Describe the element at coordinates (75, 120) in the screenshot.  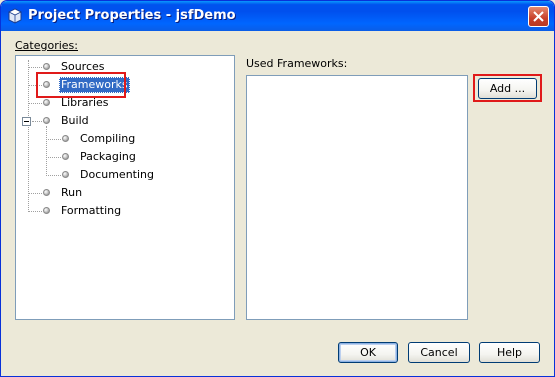
I see `tree-item-label: Build` at that location.